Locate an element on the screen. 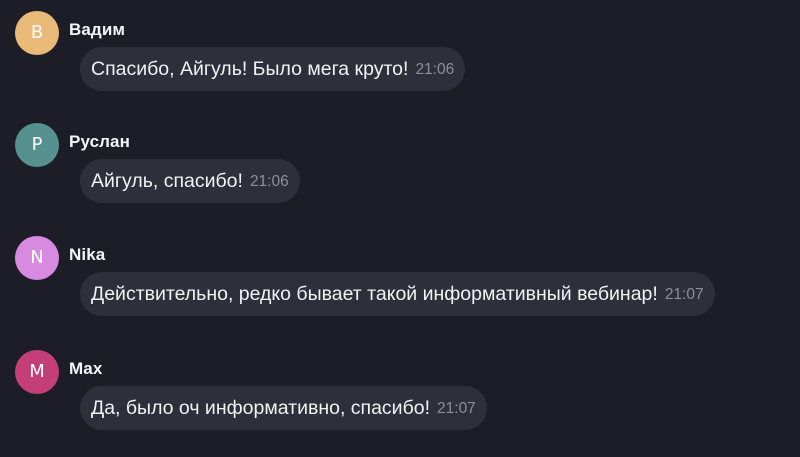 The height and width of the screenshot is (457, 800). avatar: N is located at coordinates (37, 258).